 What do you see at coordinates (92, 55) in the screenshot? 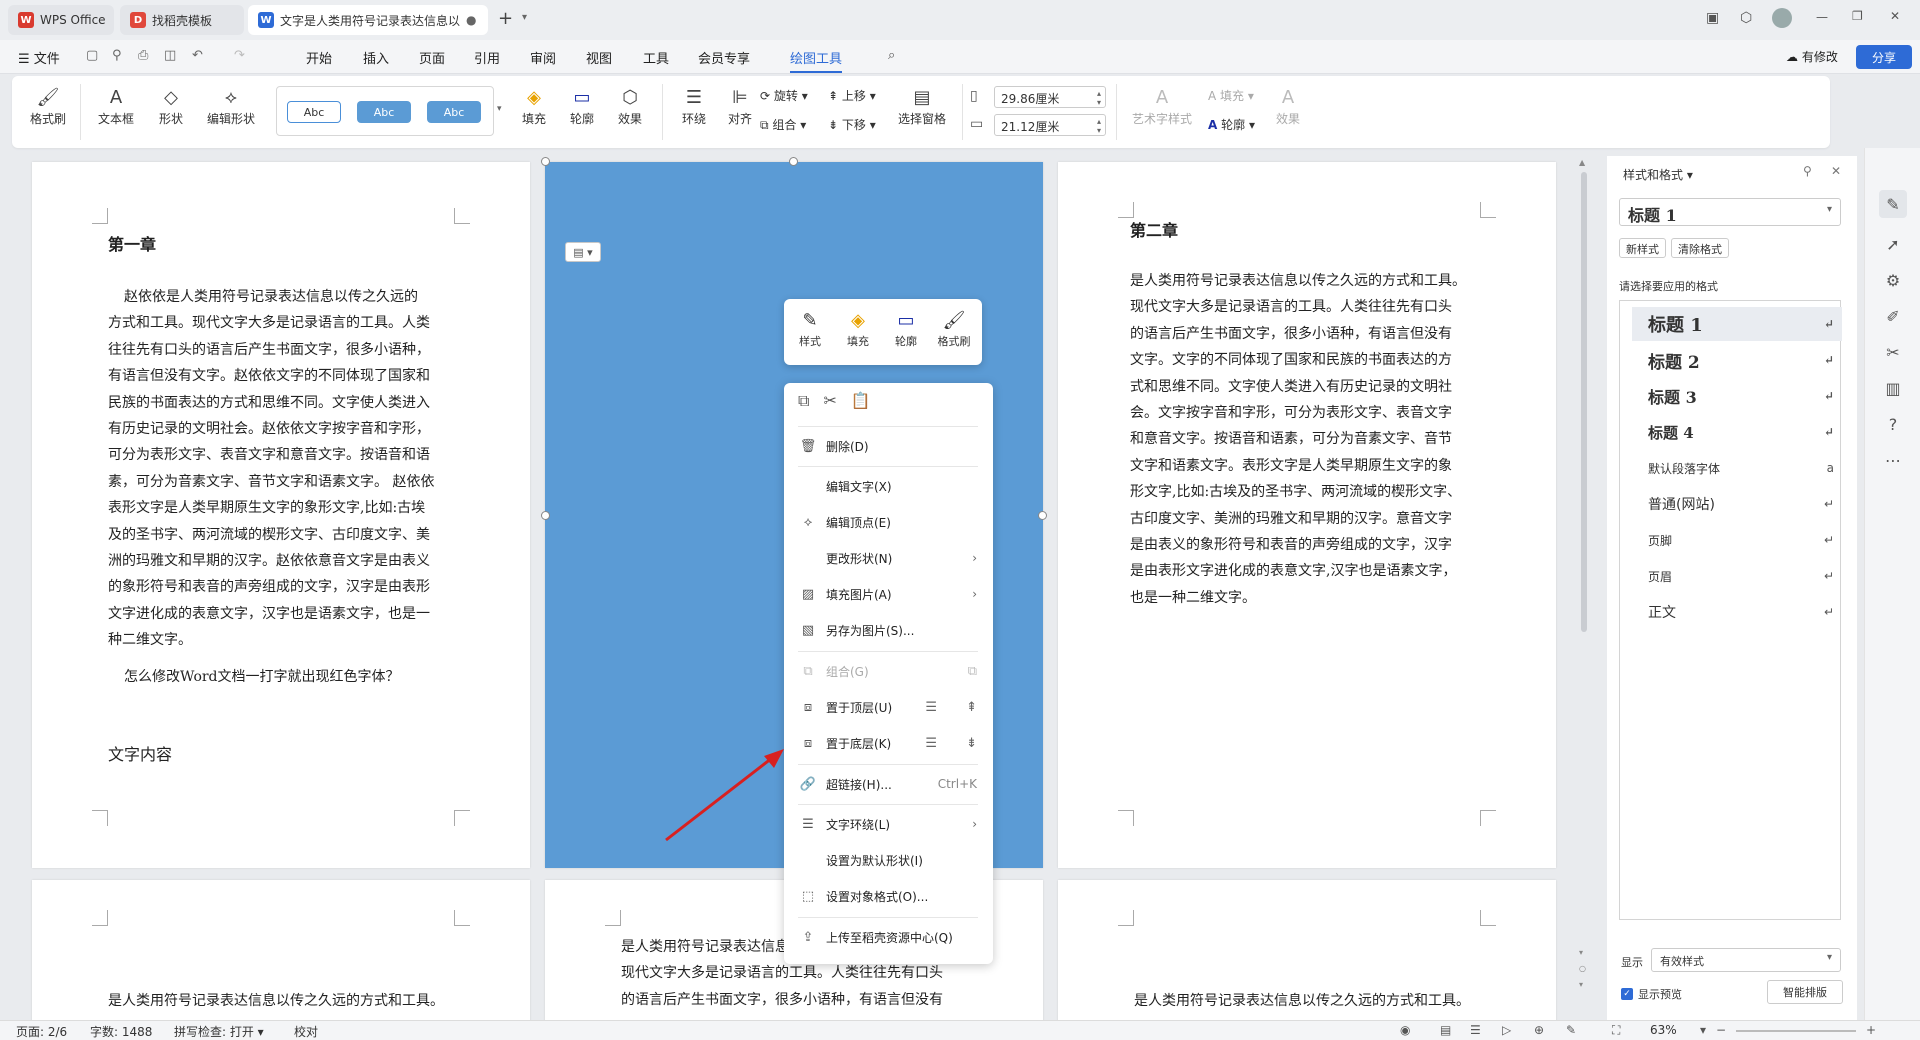
I see `save-icon: ▢` at bounding box center [92, 55].